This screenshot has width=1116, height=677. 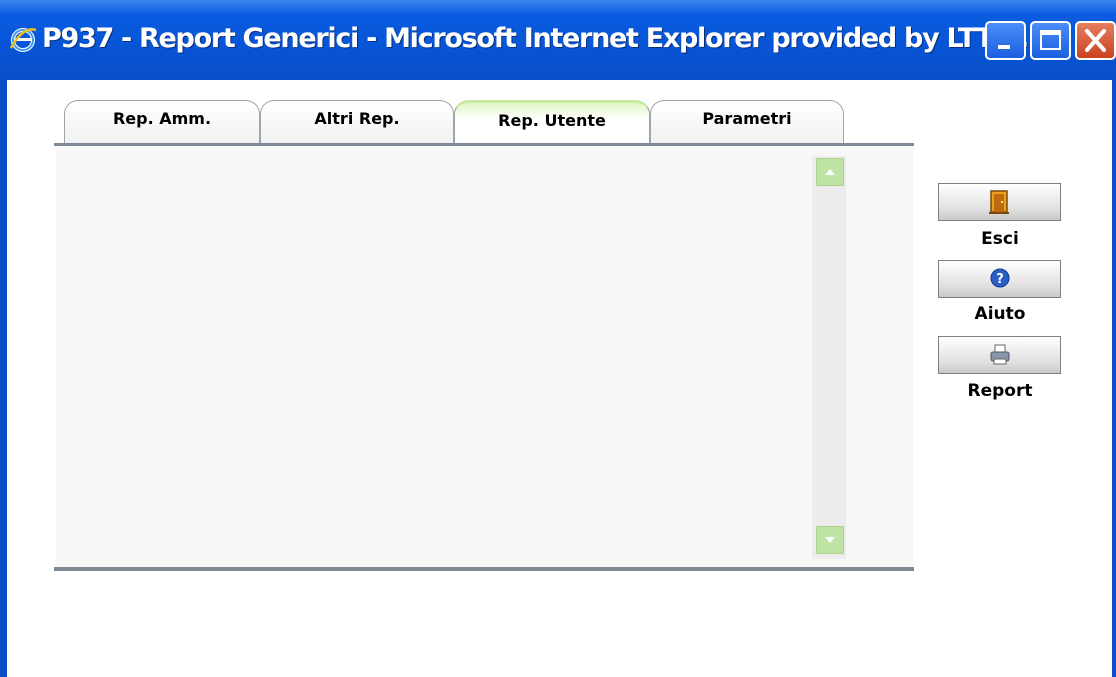 I want to click on ie-icon, so click(x=23, y=40).